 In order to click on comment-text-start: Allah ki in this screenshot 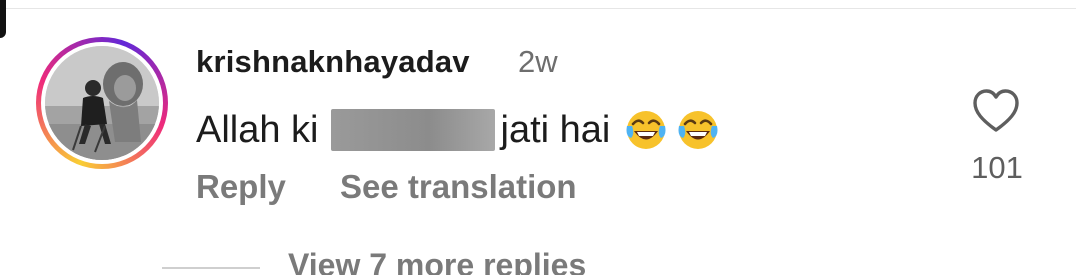, I will do `click(257, 129)`.